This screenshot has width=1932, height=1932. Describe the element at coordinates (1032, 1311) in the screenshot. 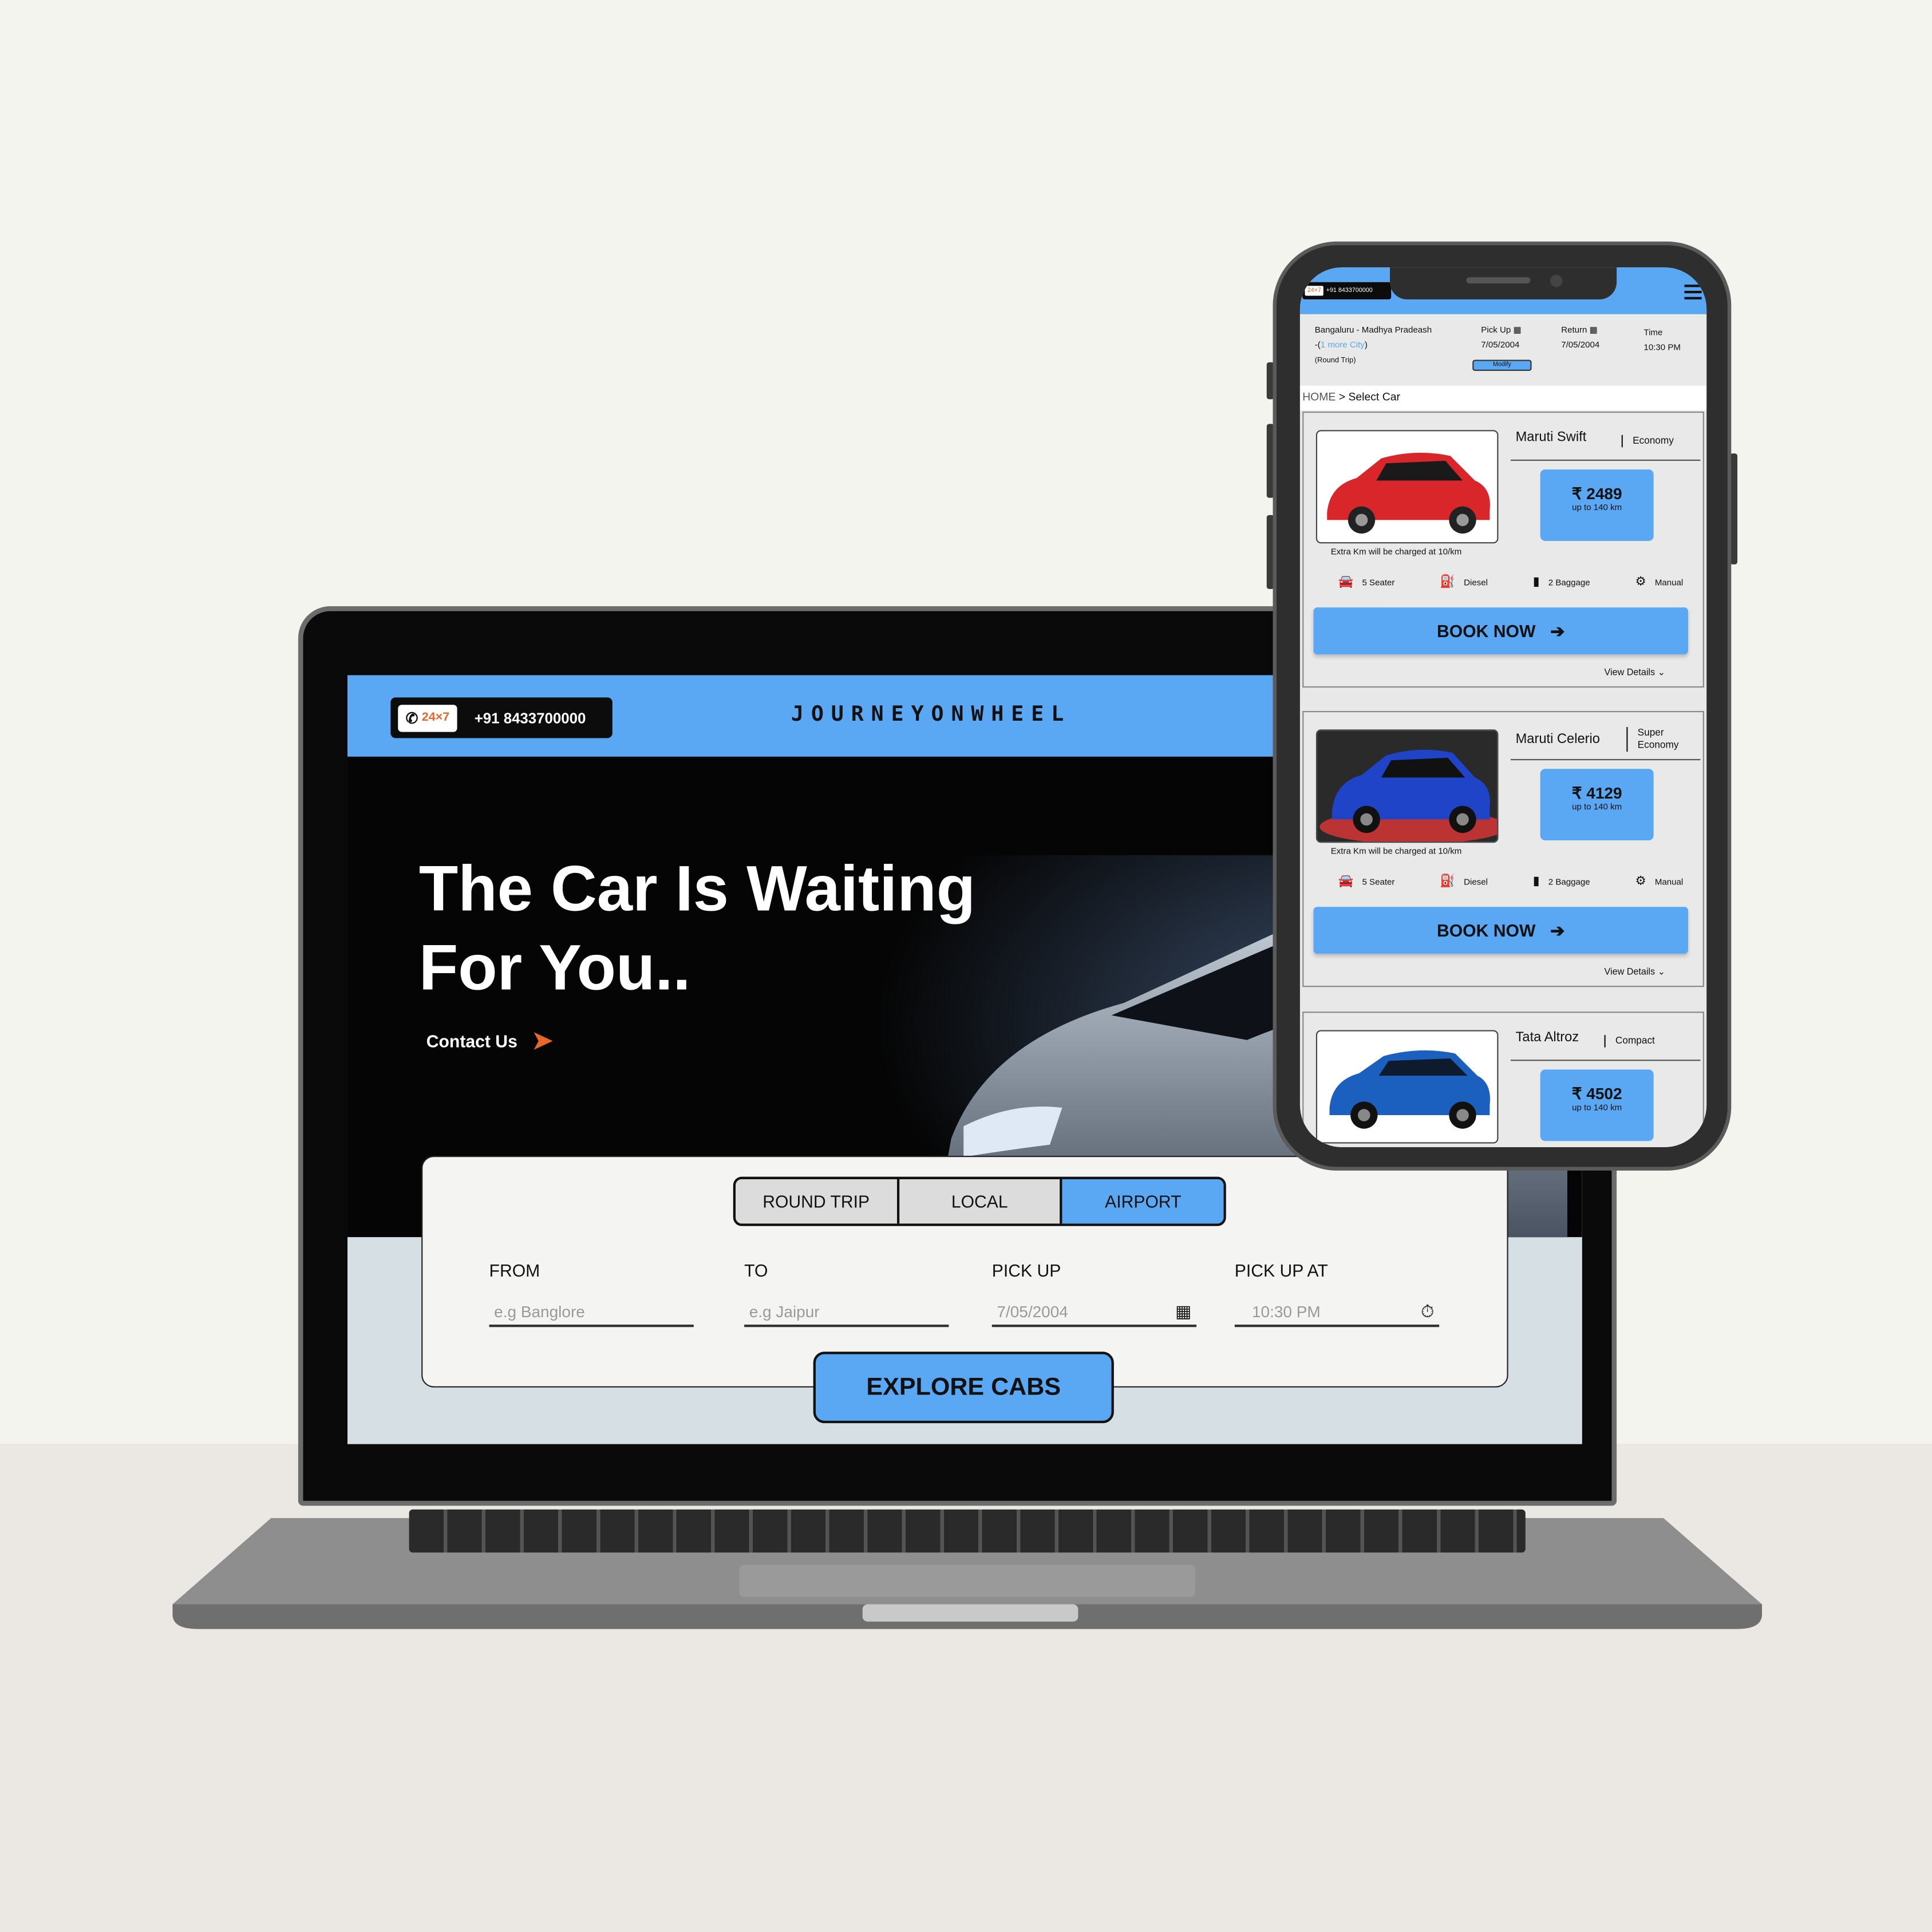

I see `pickup-date-placeholder: 7/05/2004` at that location.